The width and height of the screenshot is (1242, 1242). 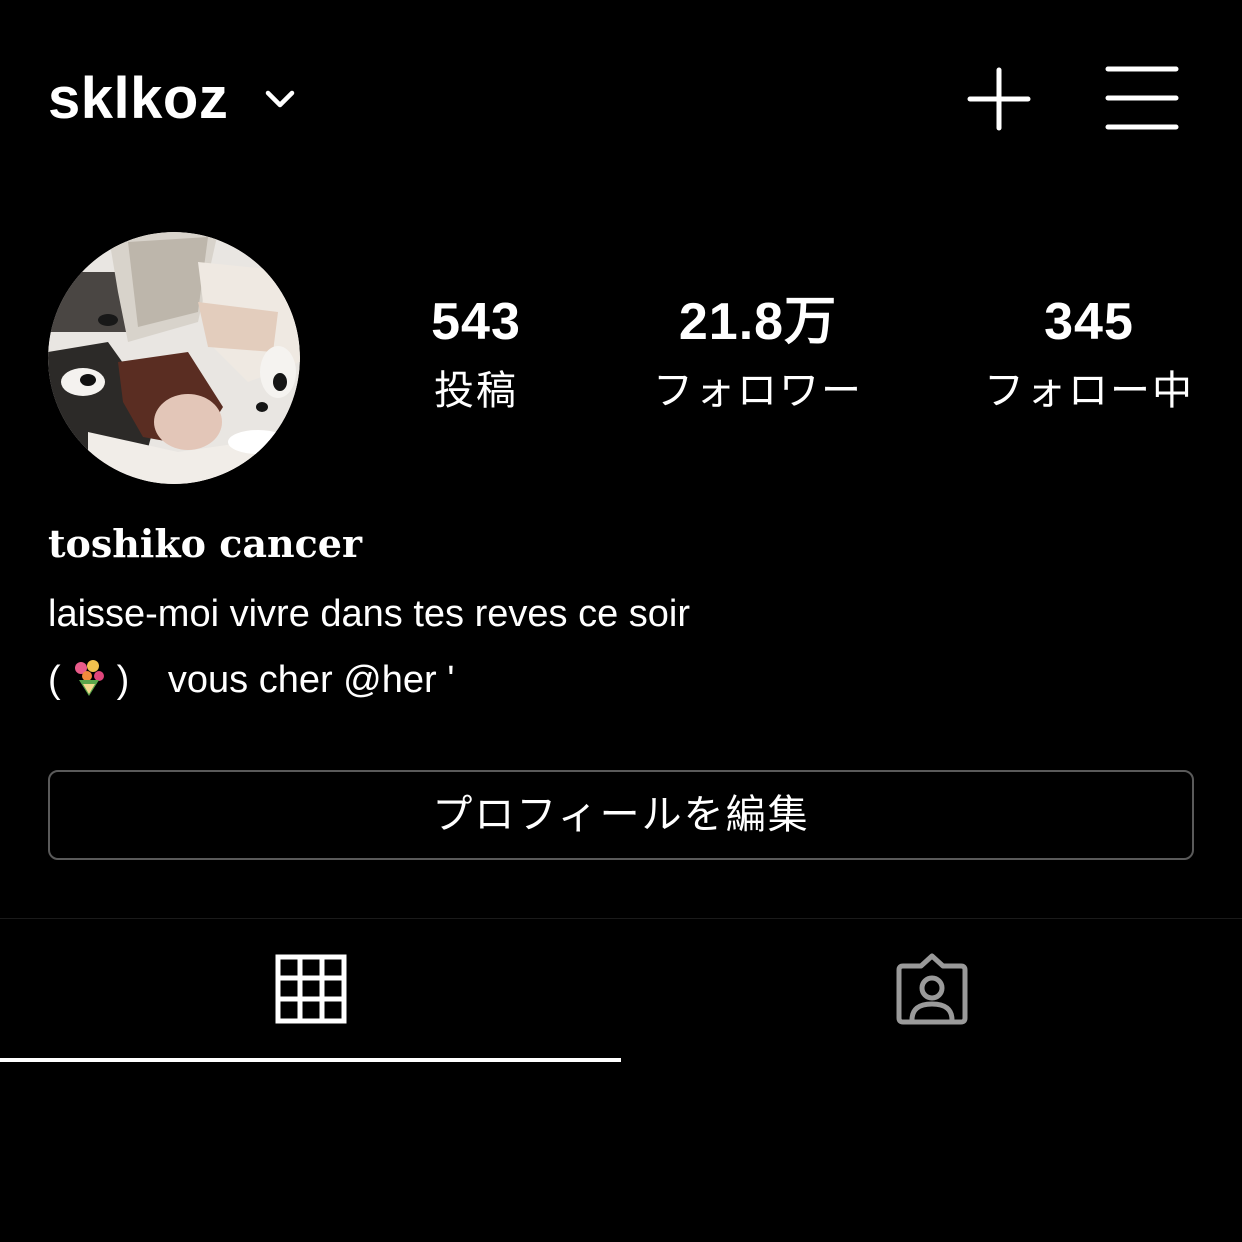 What do you see at coordinates (310, 1060) in the screenshot?
I see `active-tab-indicator` at bounding box center [310, 1060].